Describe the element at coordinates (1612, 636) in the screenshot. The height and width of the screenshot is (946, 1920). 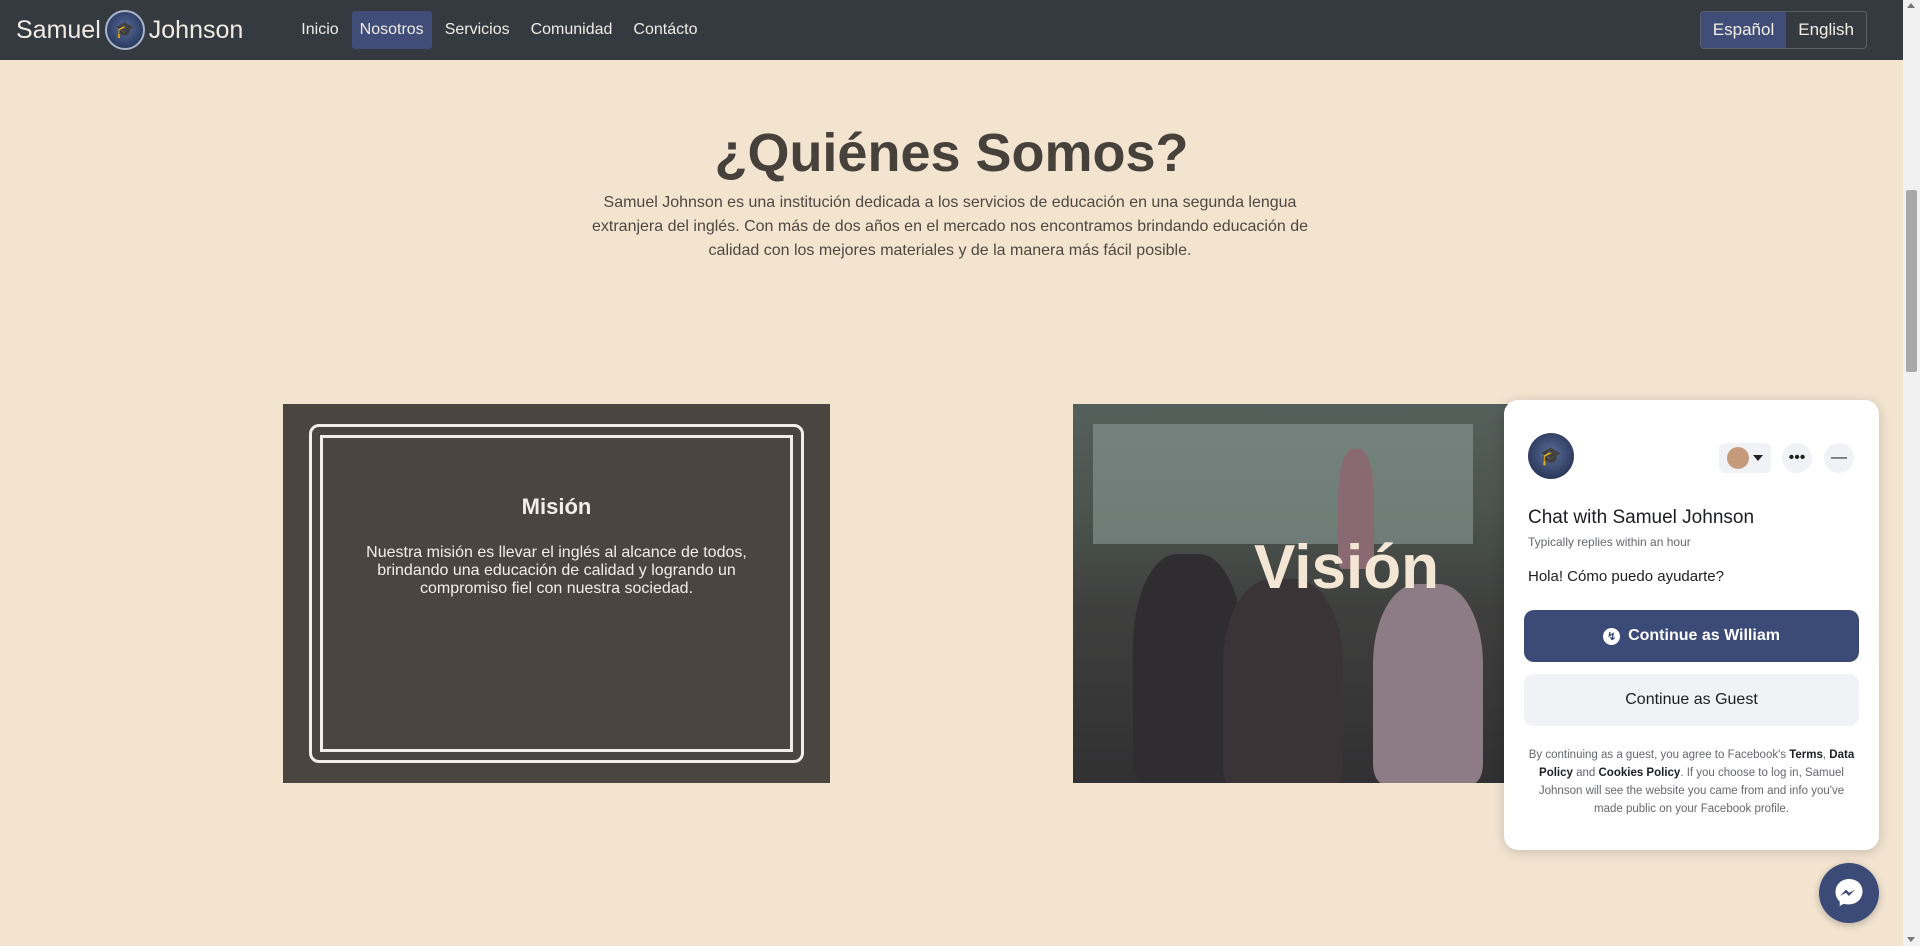
I see `messenger-icon: ↯` at that location.